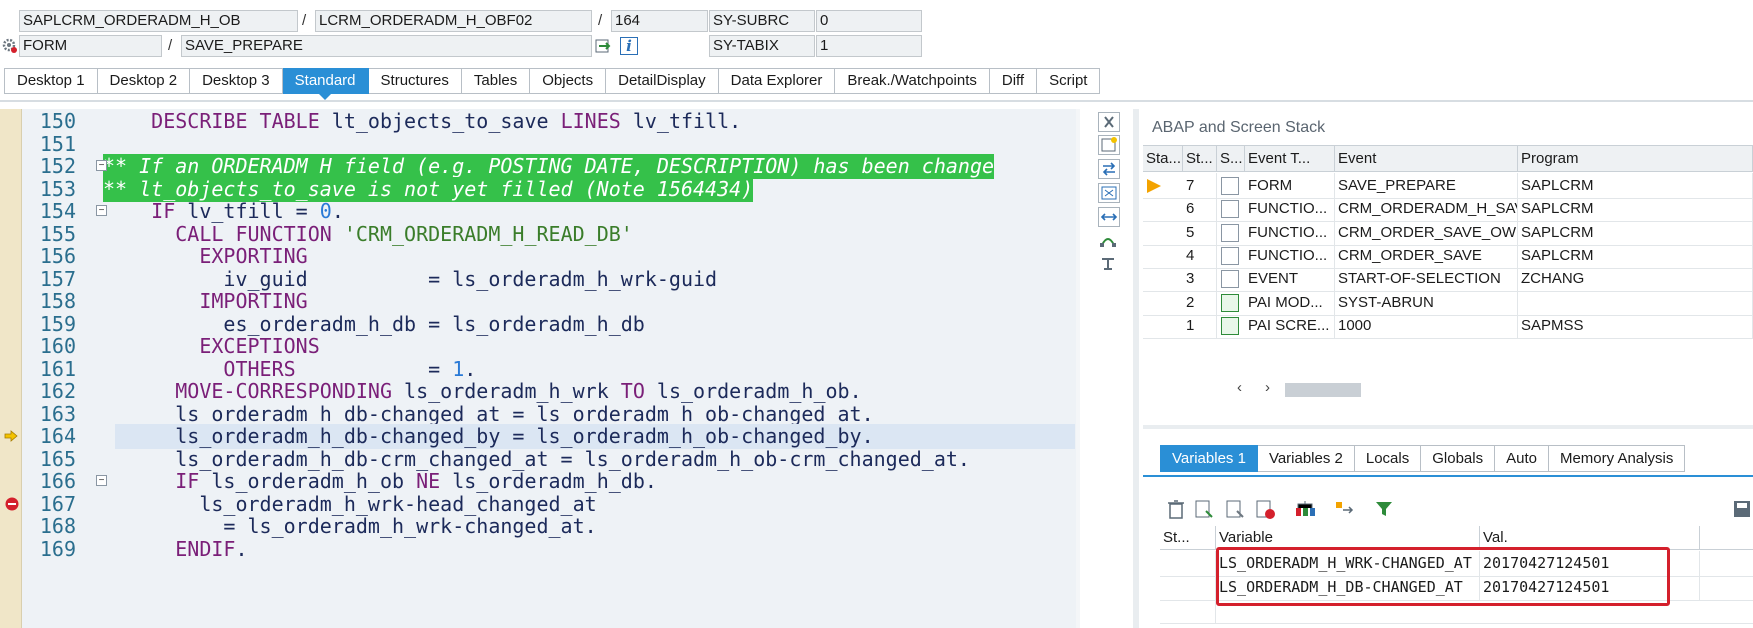 This screenshot has height=628, width=1753. Describe the element at coordinates (604, 46) in the screenshot. I see `navigate-icon` at that location.